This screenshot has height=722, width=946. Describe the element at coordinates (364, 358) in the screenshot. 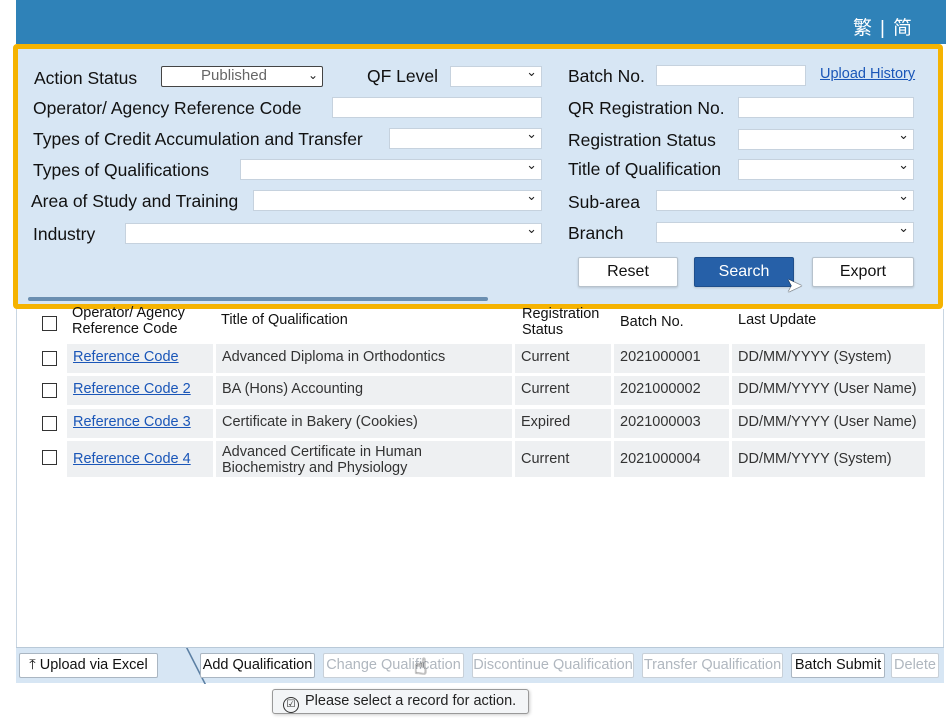

I see `table-cell-title: Advanced Diploma in Orthodontics` at that location.